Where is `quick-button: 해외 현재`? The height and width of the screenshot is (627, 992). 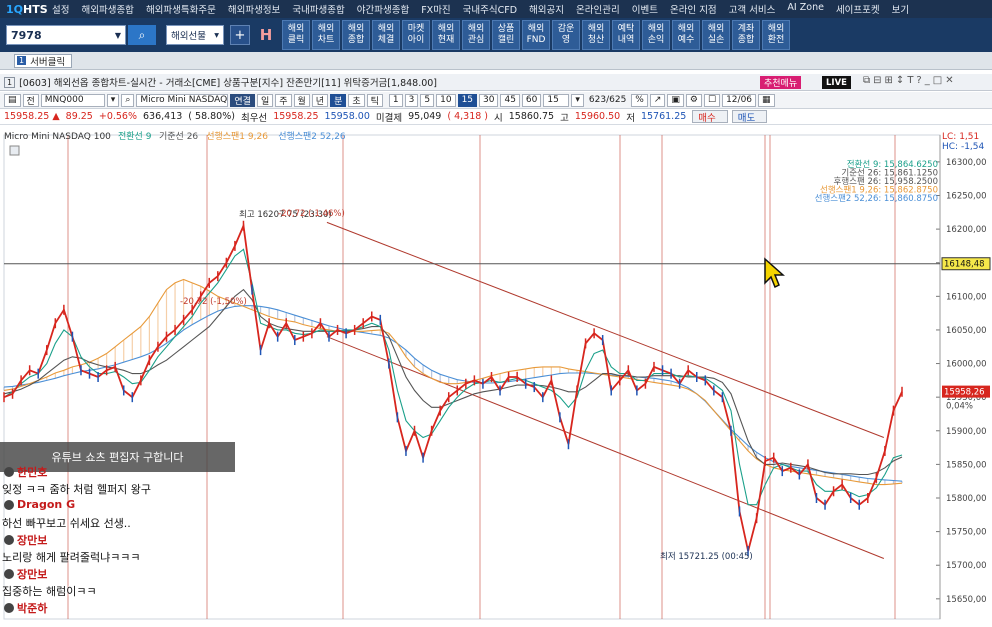
quick-button: 해외 현재 is located at coordinates (446, 35).